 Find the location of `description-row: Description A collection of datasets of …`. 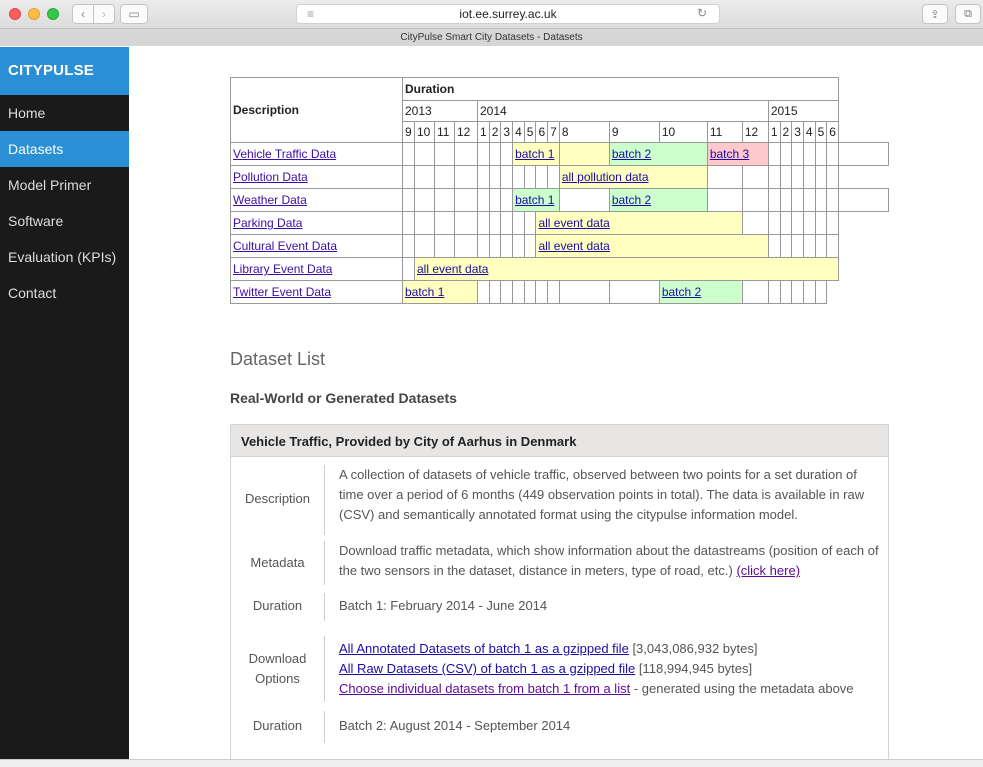

description-row: Description A collection of datasets of … is located at coordinates (559, 500).